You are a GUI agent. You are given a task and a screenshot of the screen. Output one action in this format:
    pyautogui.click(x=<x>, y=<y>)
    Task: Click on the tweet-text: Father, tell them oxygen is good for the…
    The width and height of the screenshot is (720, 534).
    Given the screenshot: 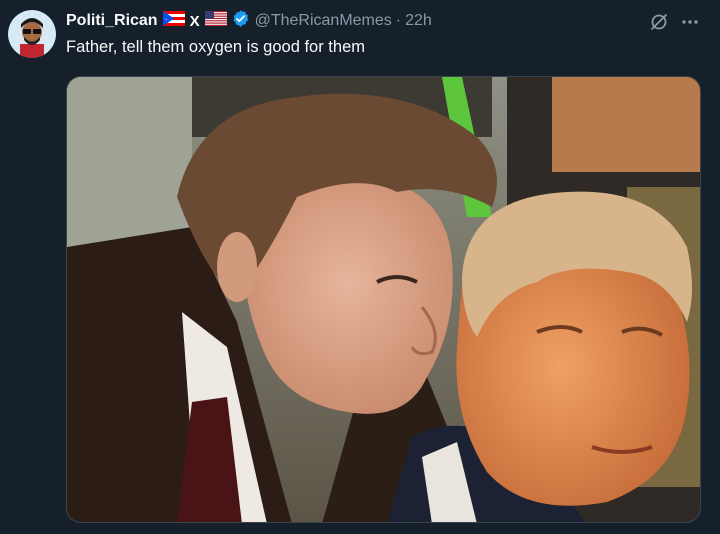 What is the action you would take?
    pyautogui.click(x=215, y=47)
    